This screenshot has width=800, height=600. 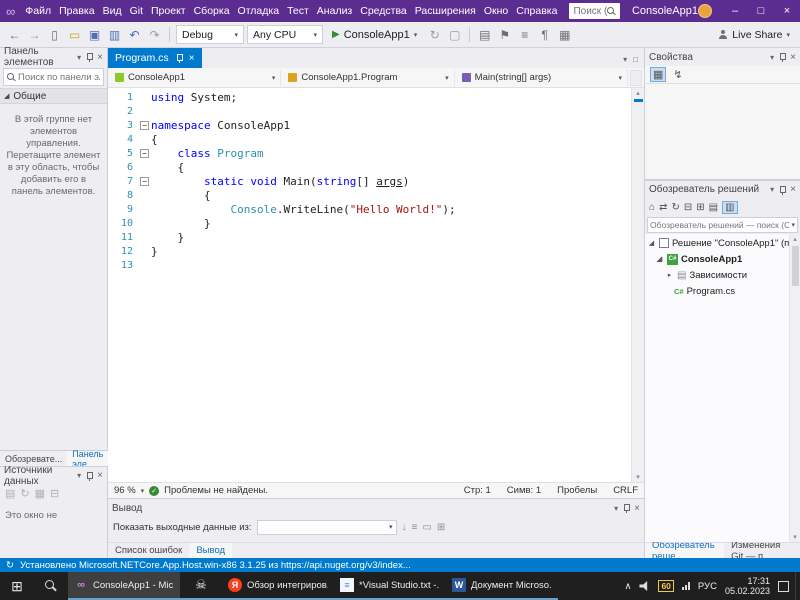 I want to click on menu-extensions: Расширения, so click(x=445, y=11).